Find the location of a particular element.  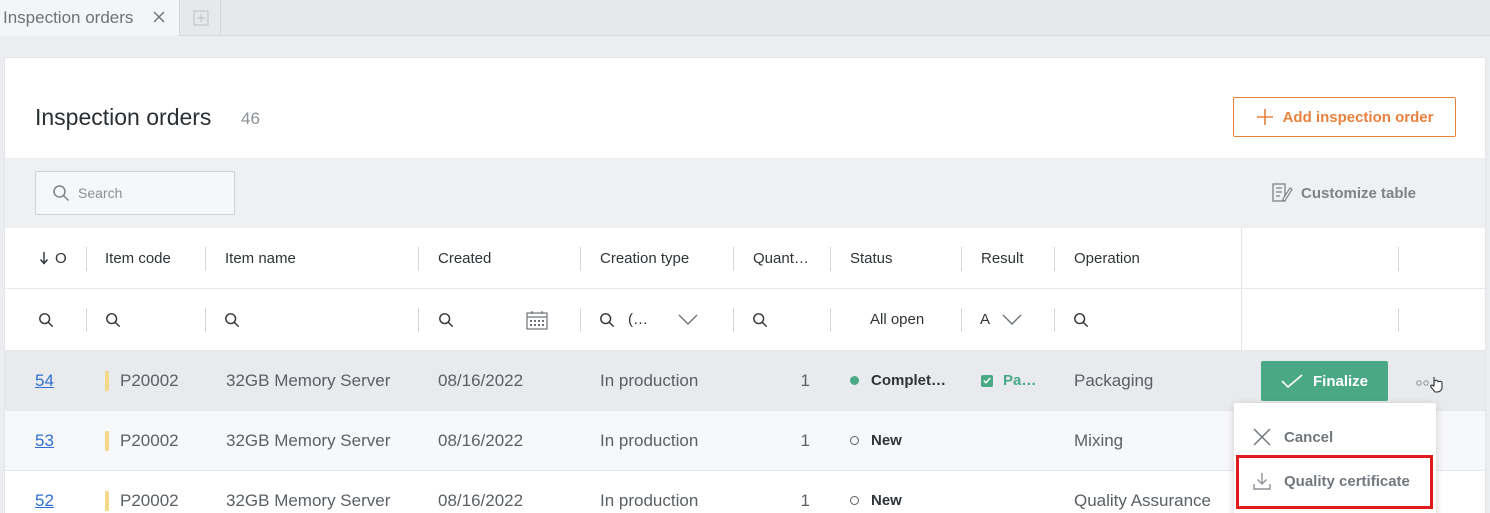

column-header-item-code: Item code is located at coordinates (153, 258).